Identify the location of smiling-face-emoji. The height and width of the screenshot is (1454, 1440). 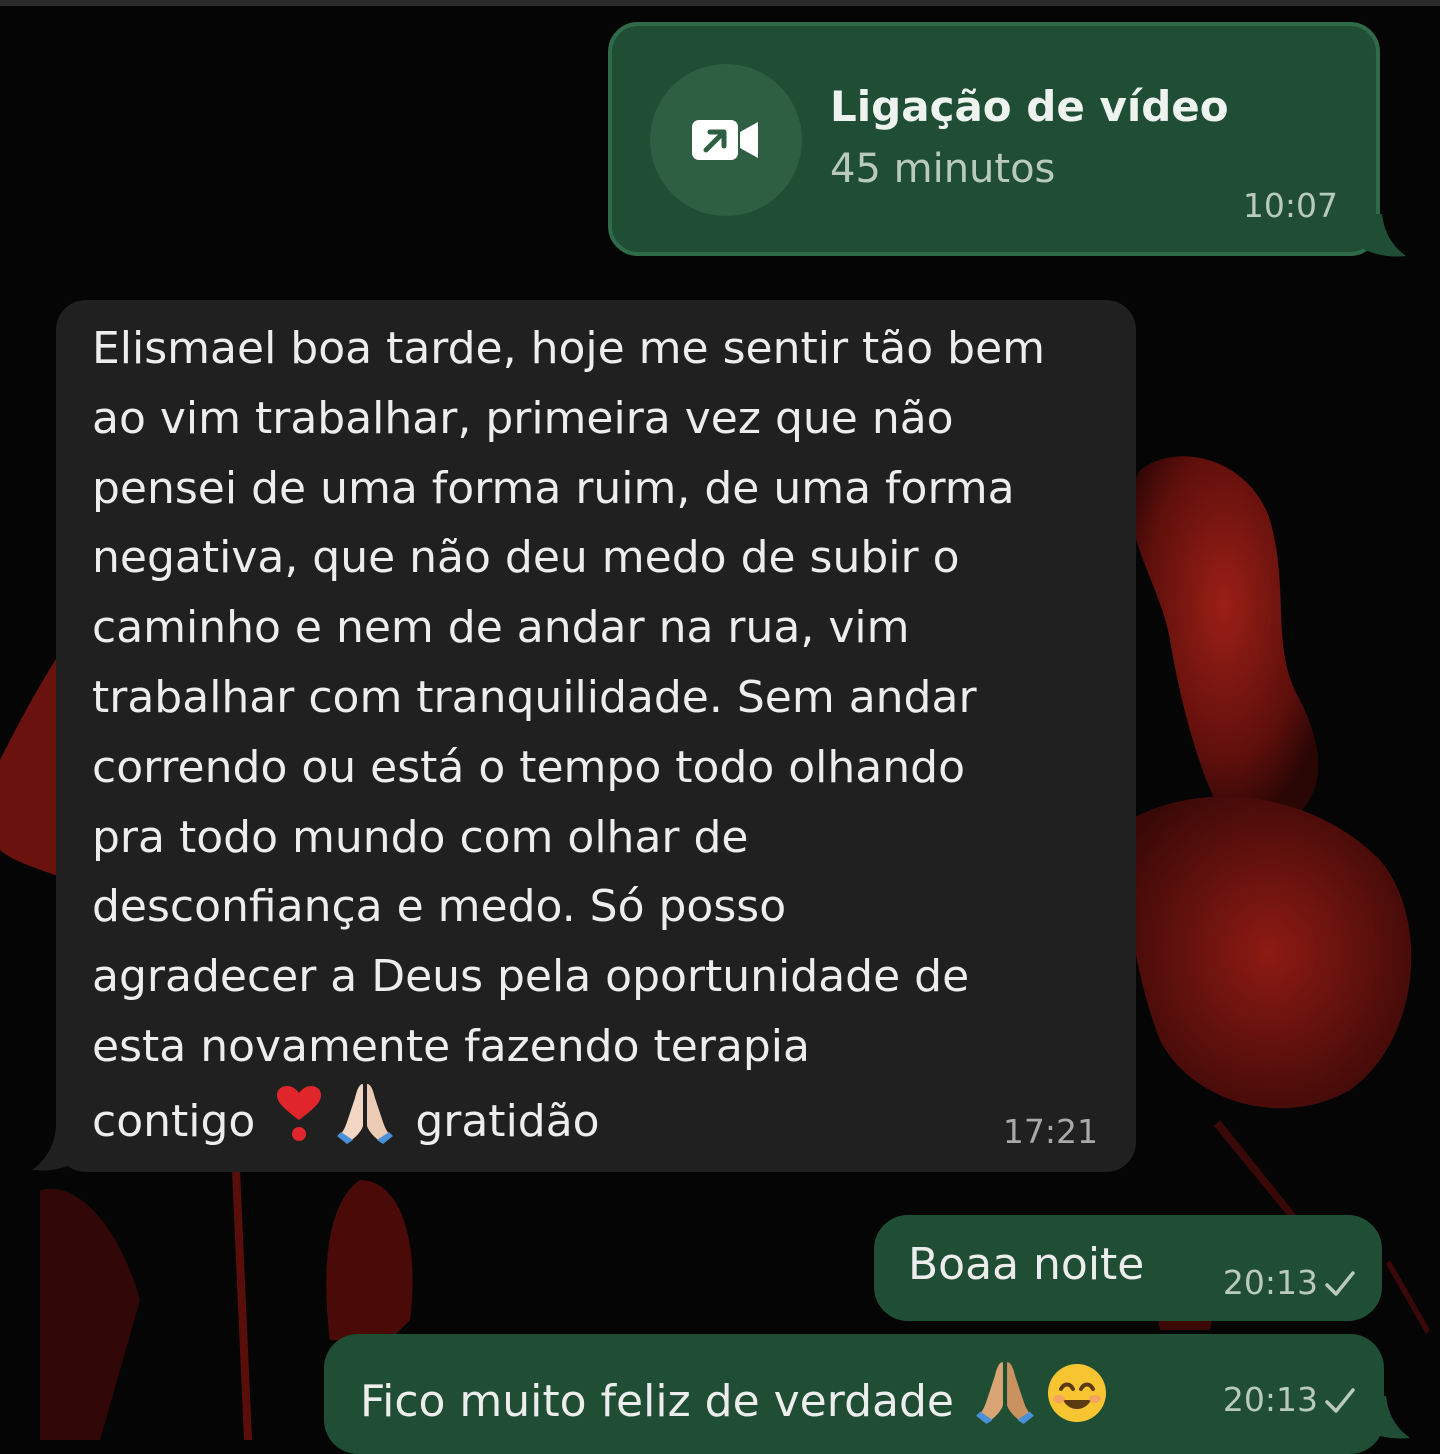
(1076, 1393).